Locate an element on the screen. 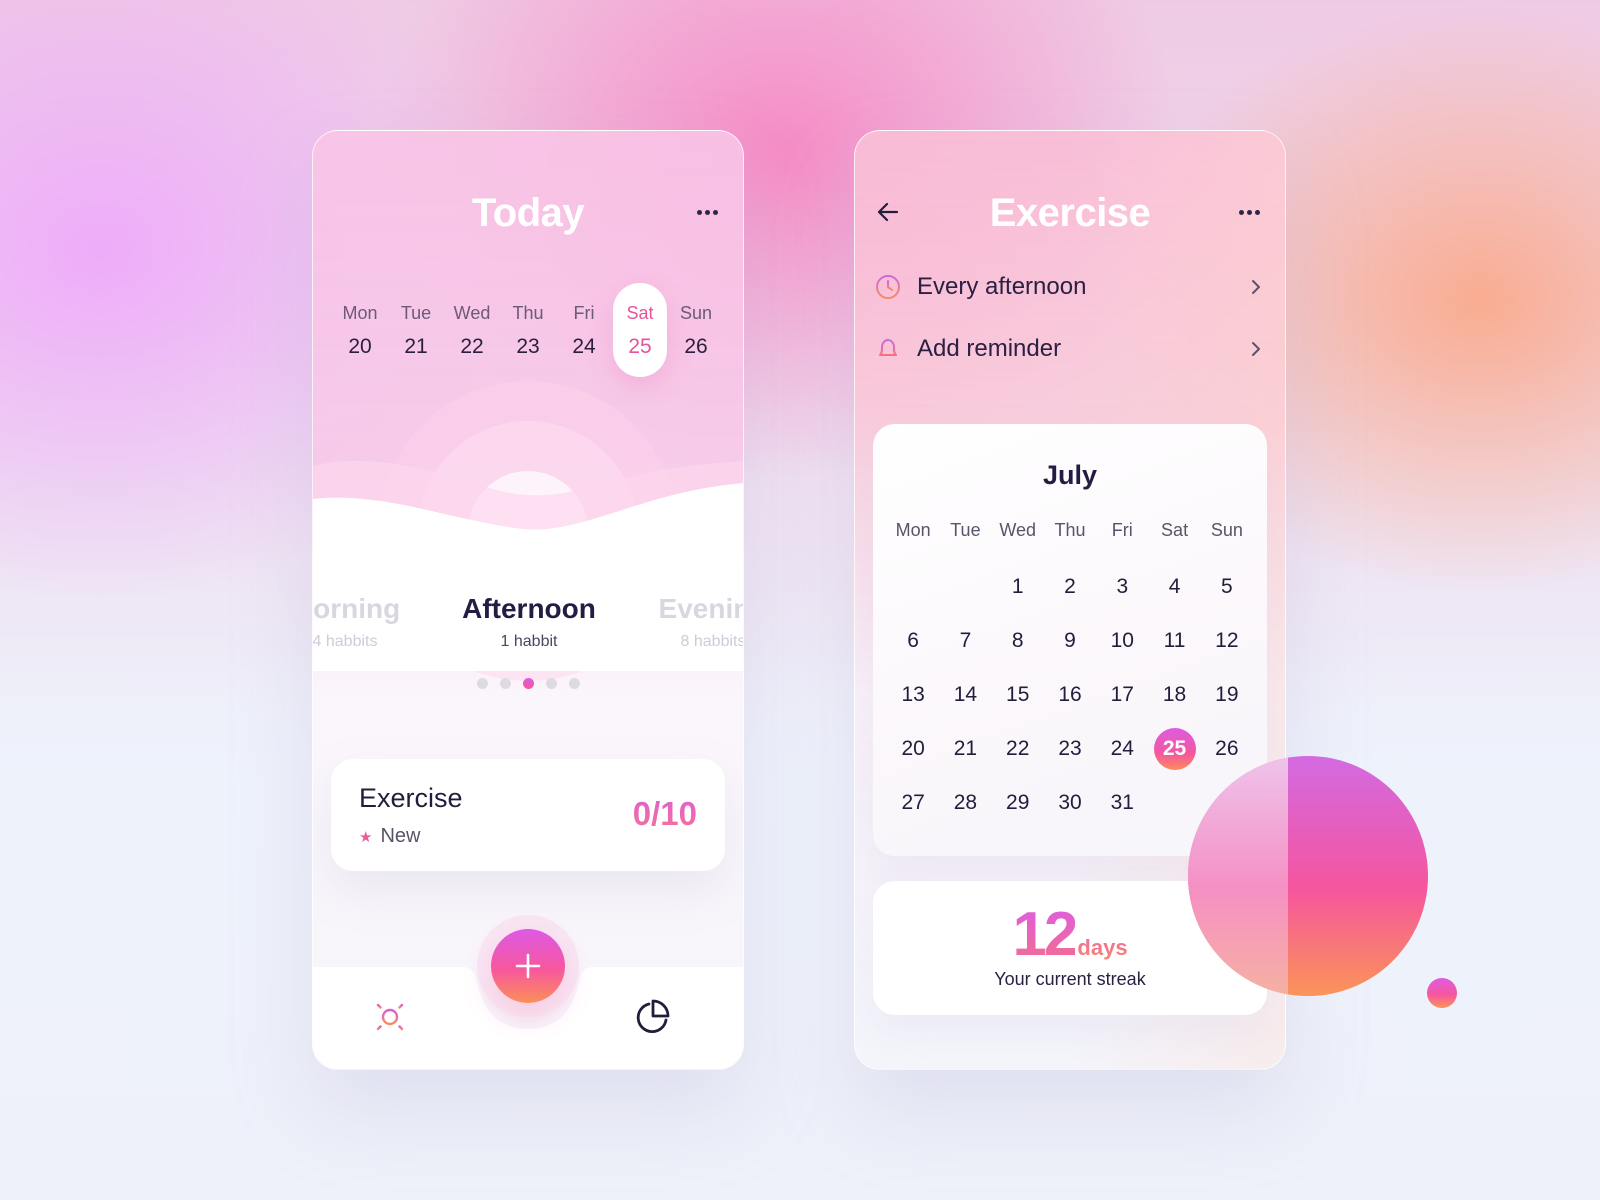 The width and height of the screenshot is (1600, 1200). calendar-day: 29 is located at coordinates (1018, 793).